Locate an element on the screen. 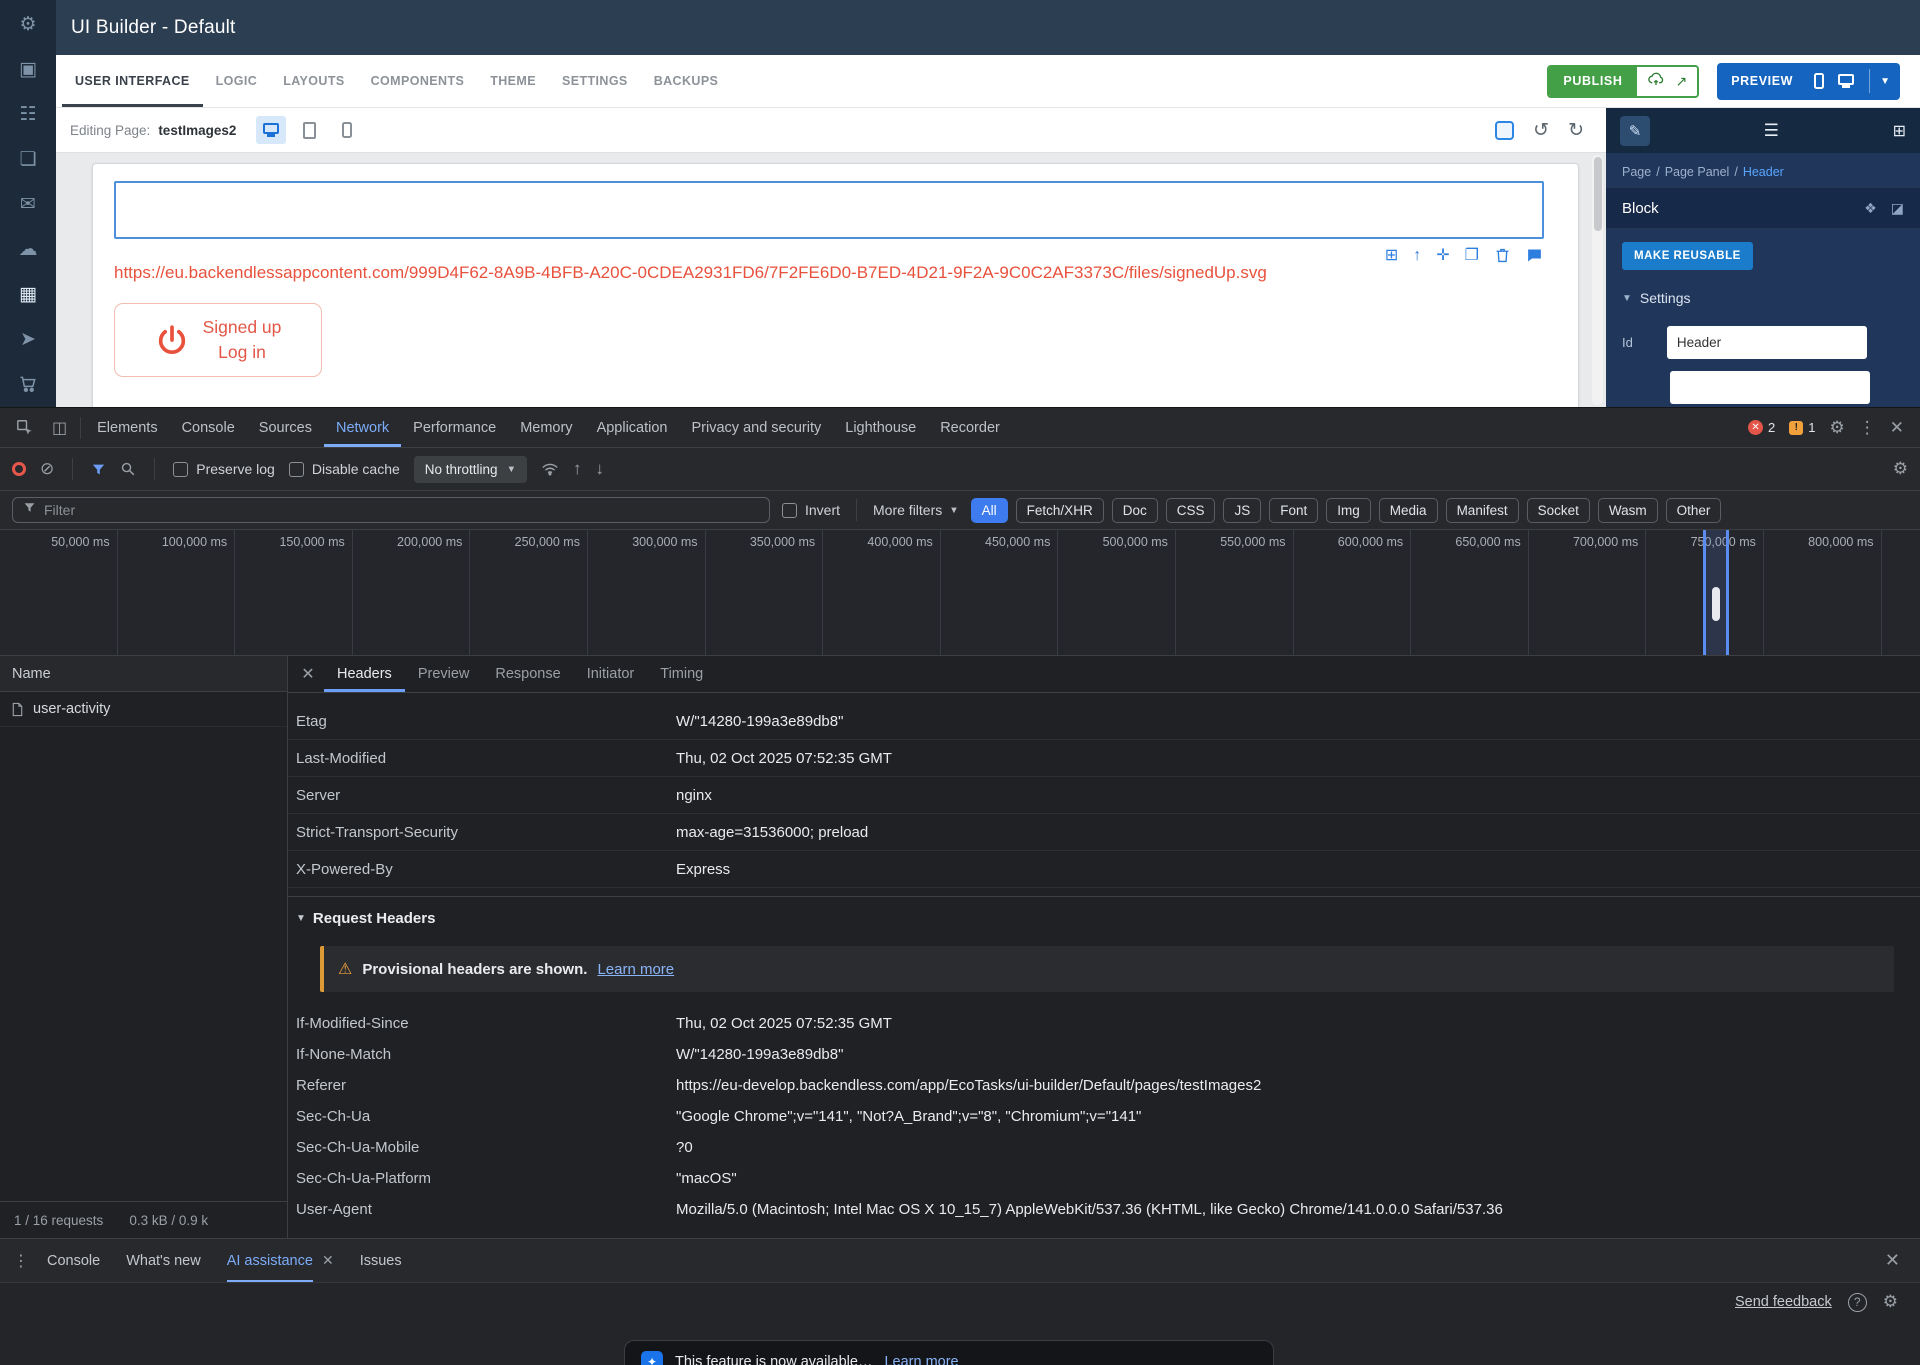  files-icon: ❏ is located at coordinates (28, 159).